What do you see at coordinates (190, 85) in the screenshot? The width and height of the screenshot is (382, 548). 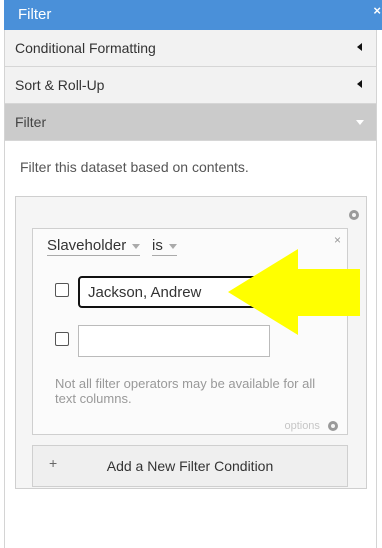 I see `section-sort-rollup: Sort & Roll-Up` at bounding box center [190, 85].